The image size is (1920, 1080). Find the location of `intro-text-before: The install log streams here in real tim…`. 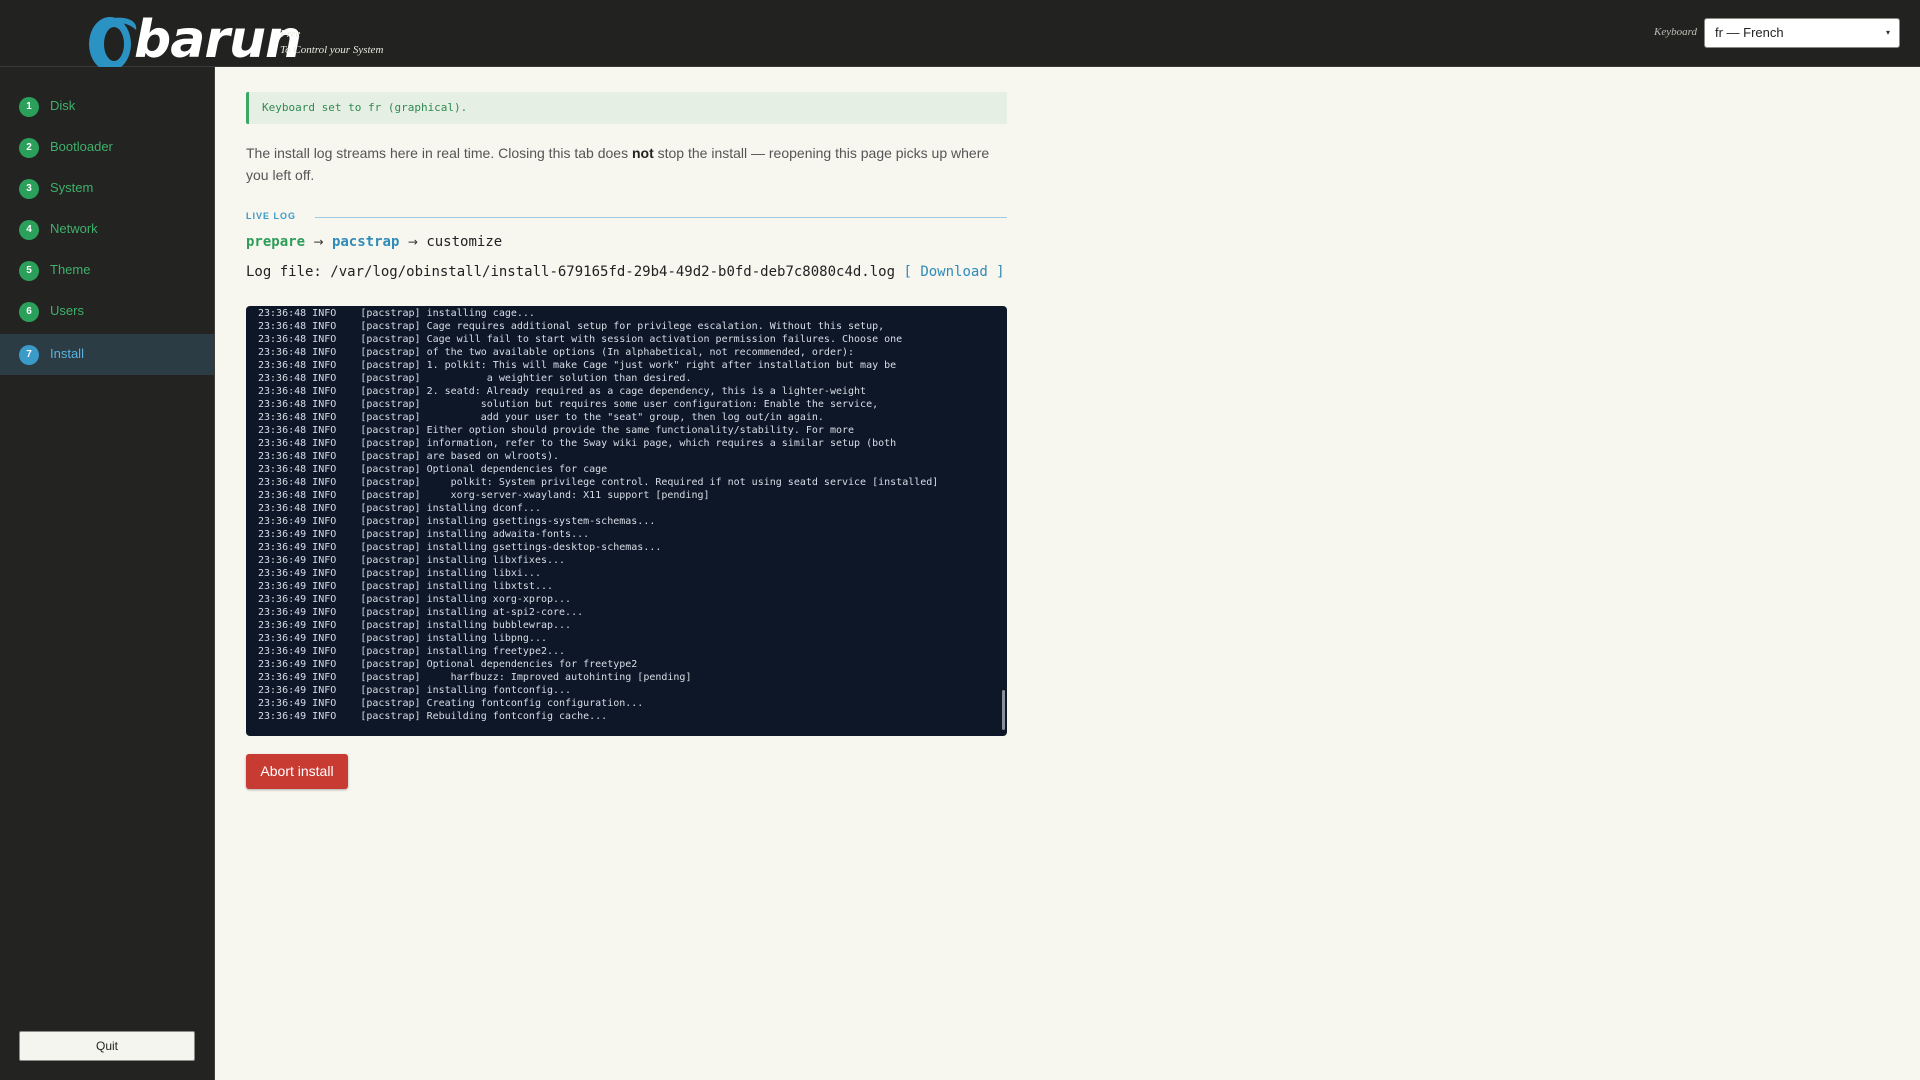

intro-text-before: The install log streams here in real tim… is located at coordinates (439, 153).